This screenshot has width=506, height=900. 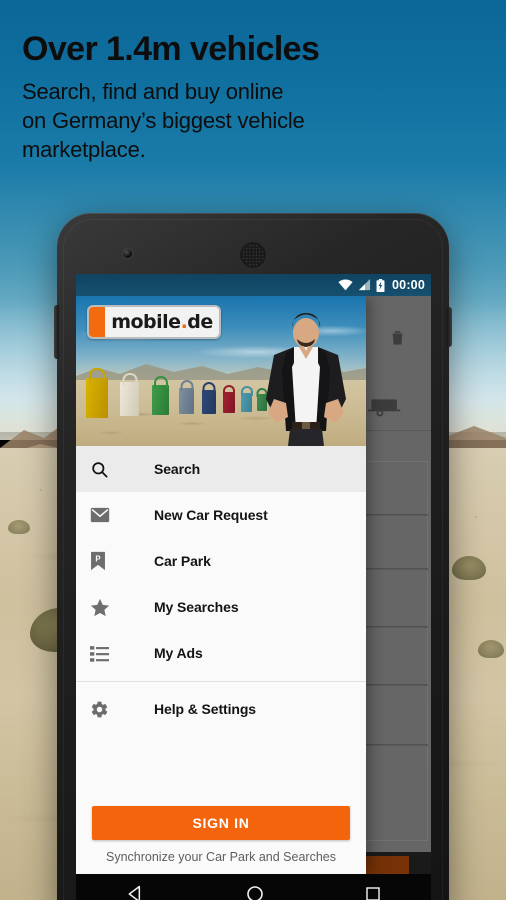 What do you see at coordinates (107, 515) in the screenshot?
I see `envelope-icon` at bounding box center [107, 515].